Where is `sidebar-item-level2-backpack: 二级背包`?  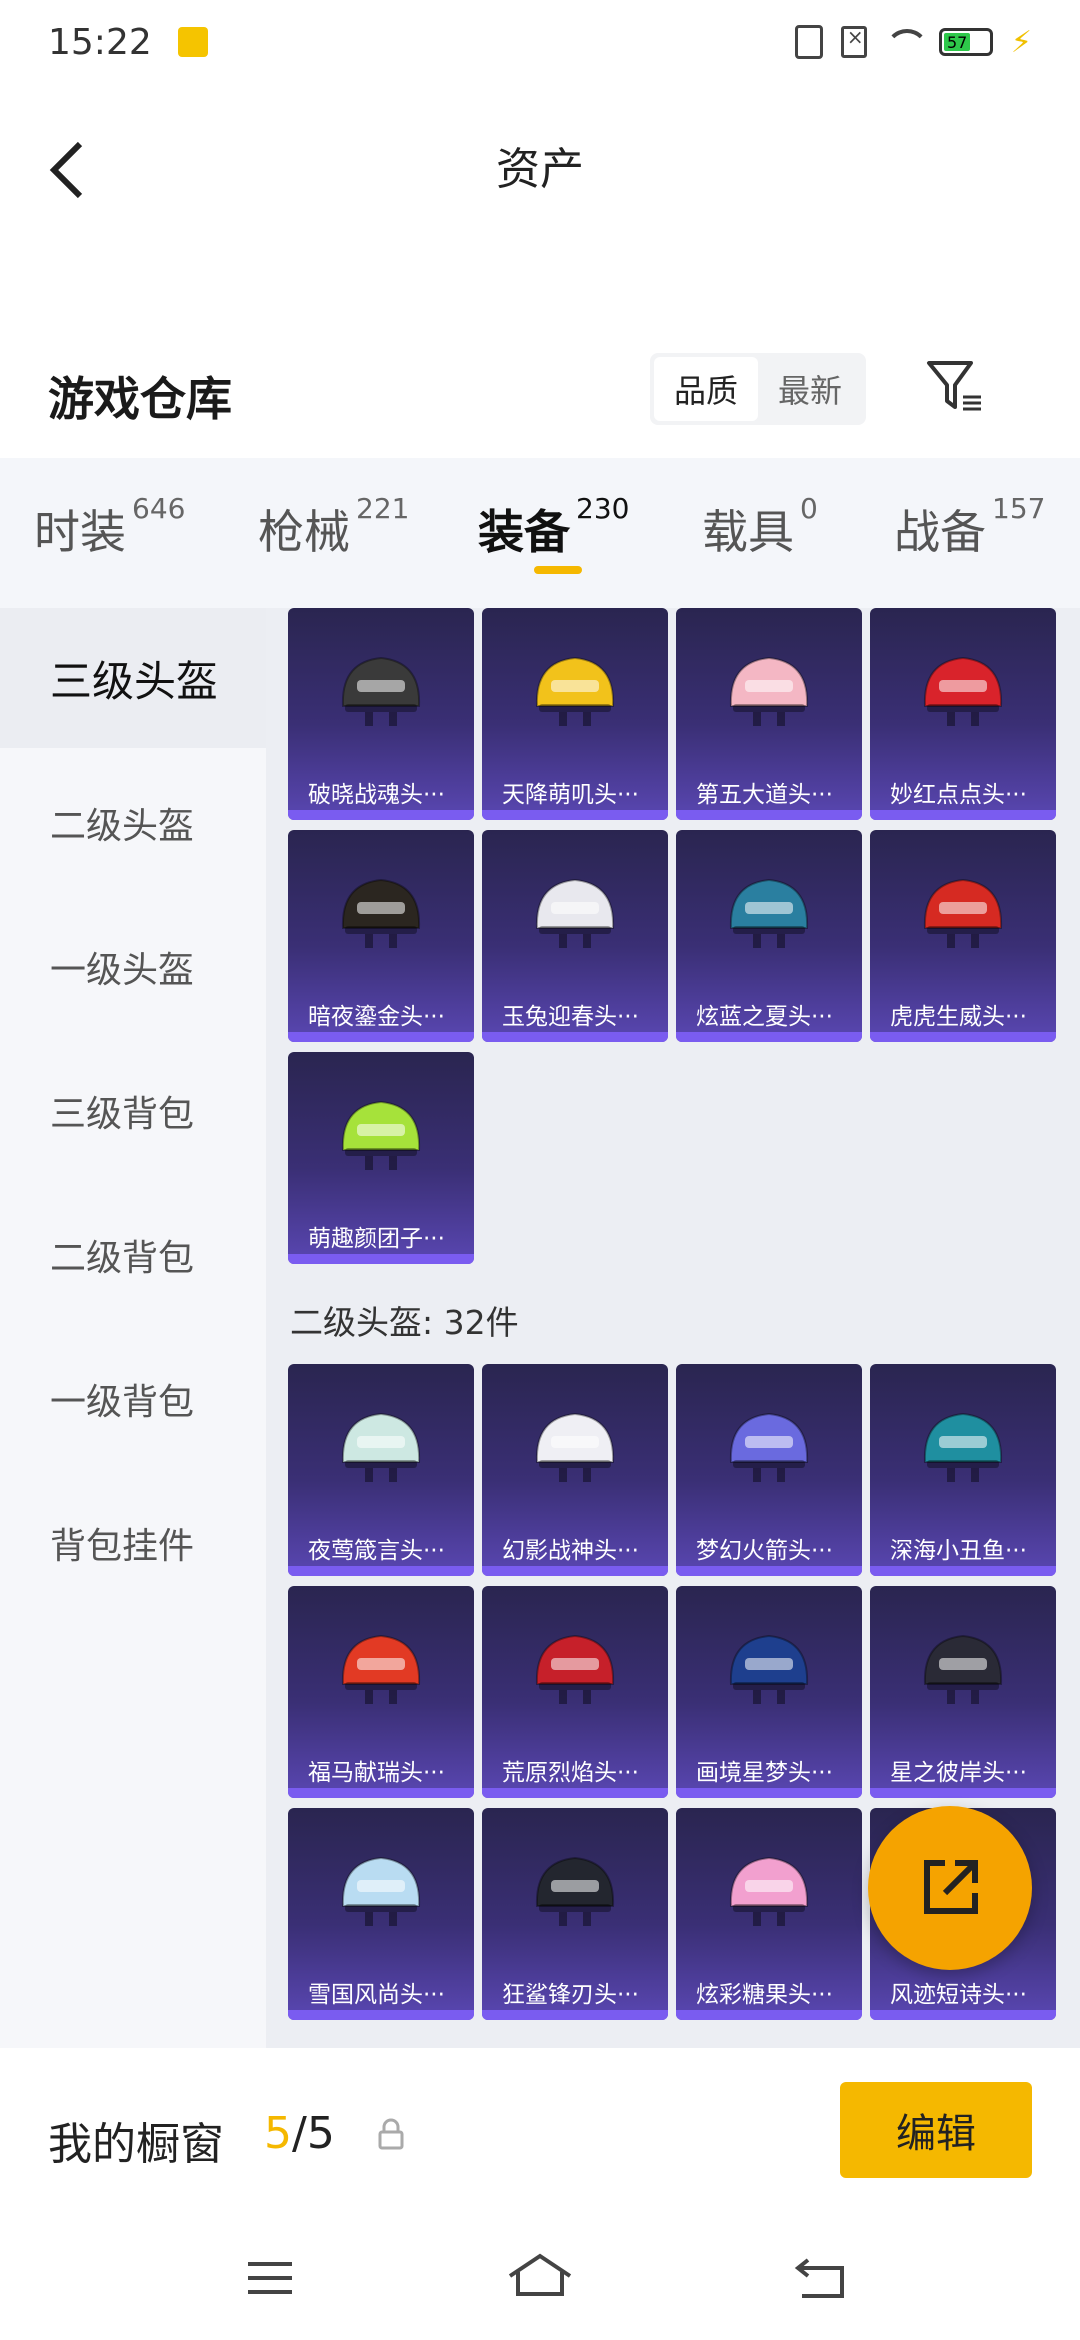
sidebar-item-level2-backpack: 二级背包 is located at coordinates (133, 1255).